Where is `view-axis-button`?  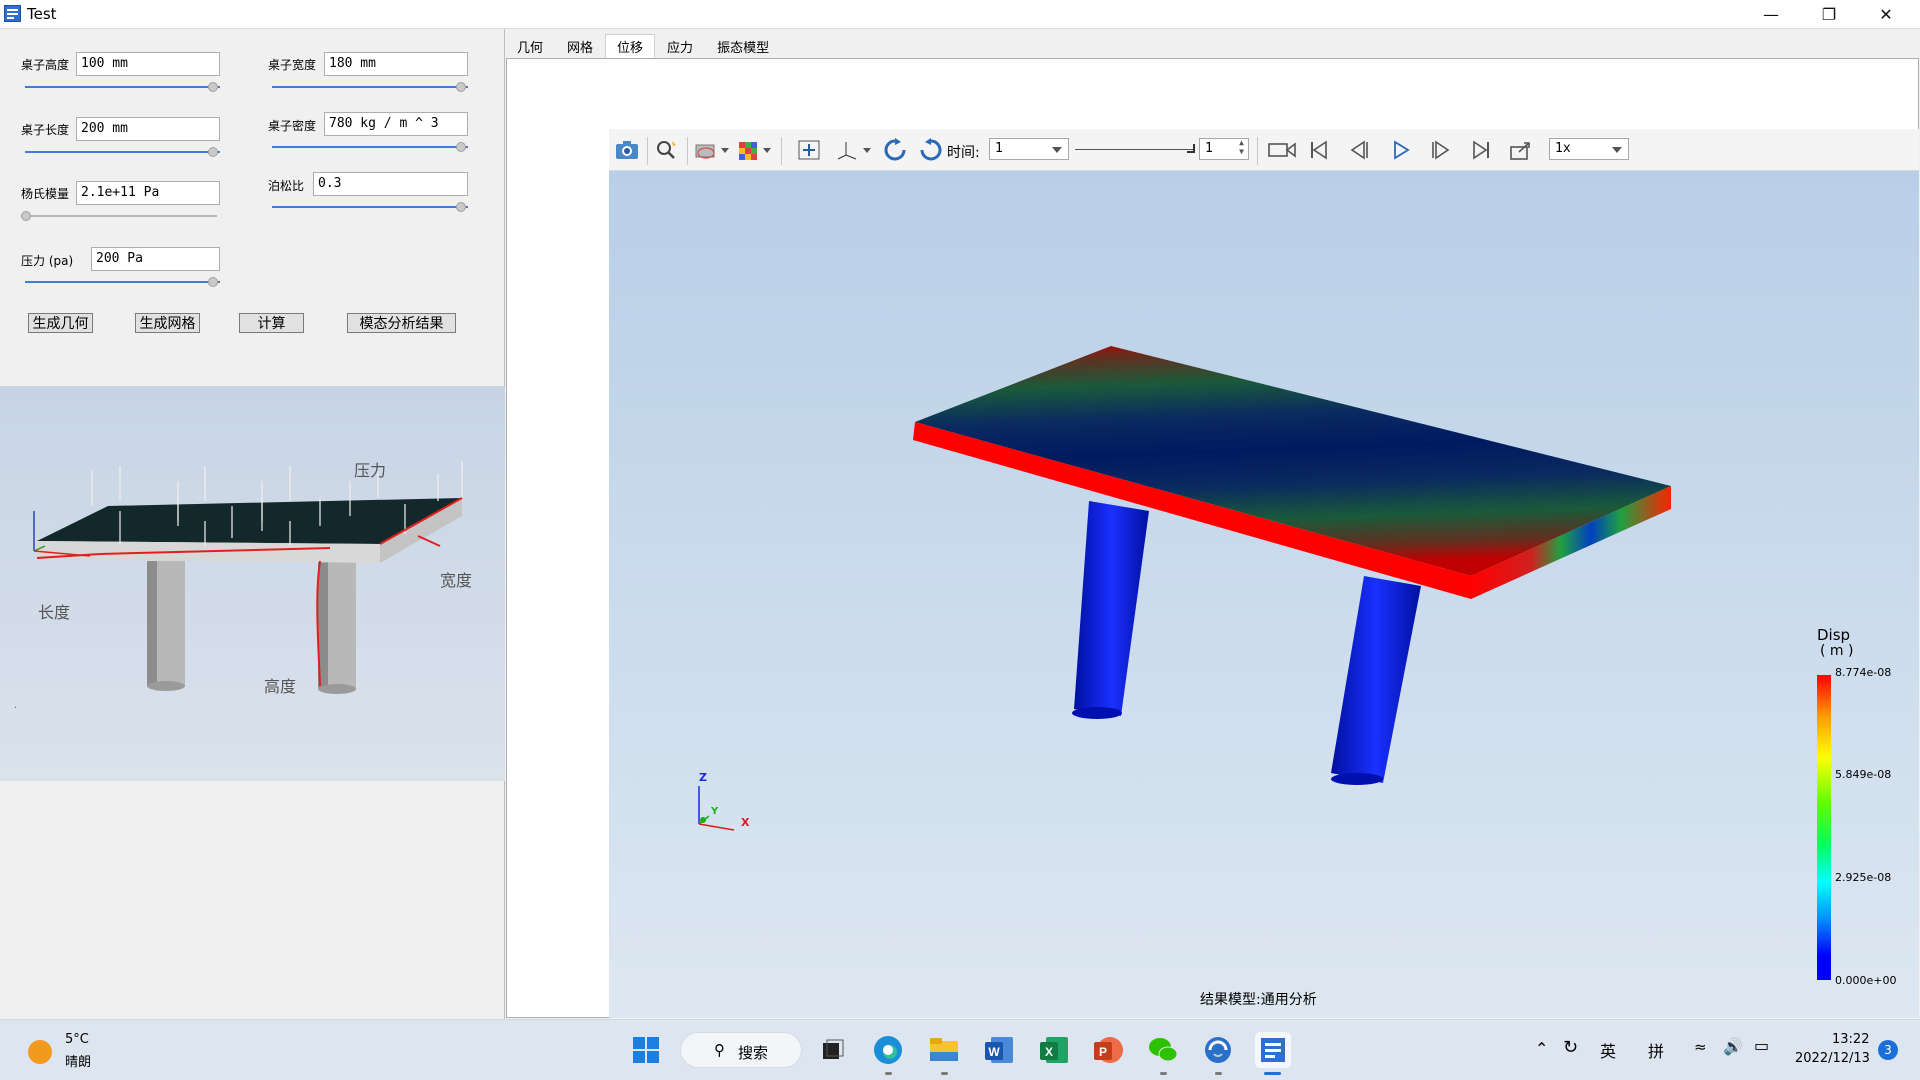
view-axis-button is located at coordinates (855, 150).